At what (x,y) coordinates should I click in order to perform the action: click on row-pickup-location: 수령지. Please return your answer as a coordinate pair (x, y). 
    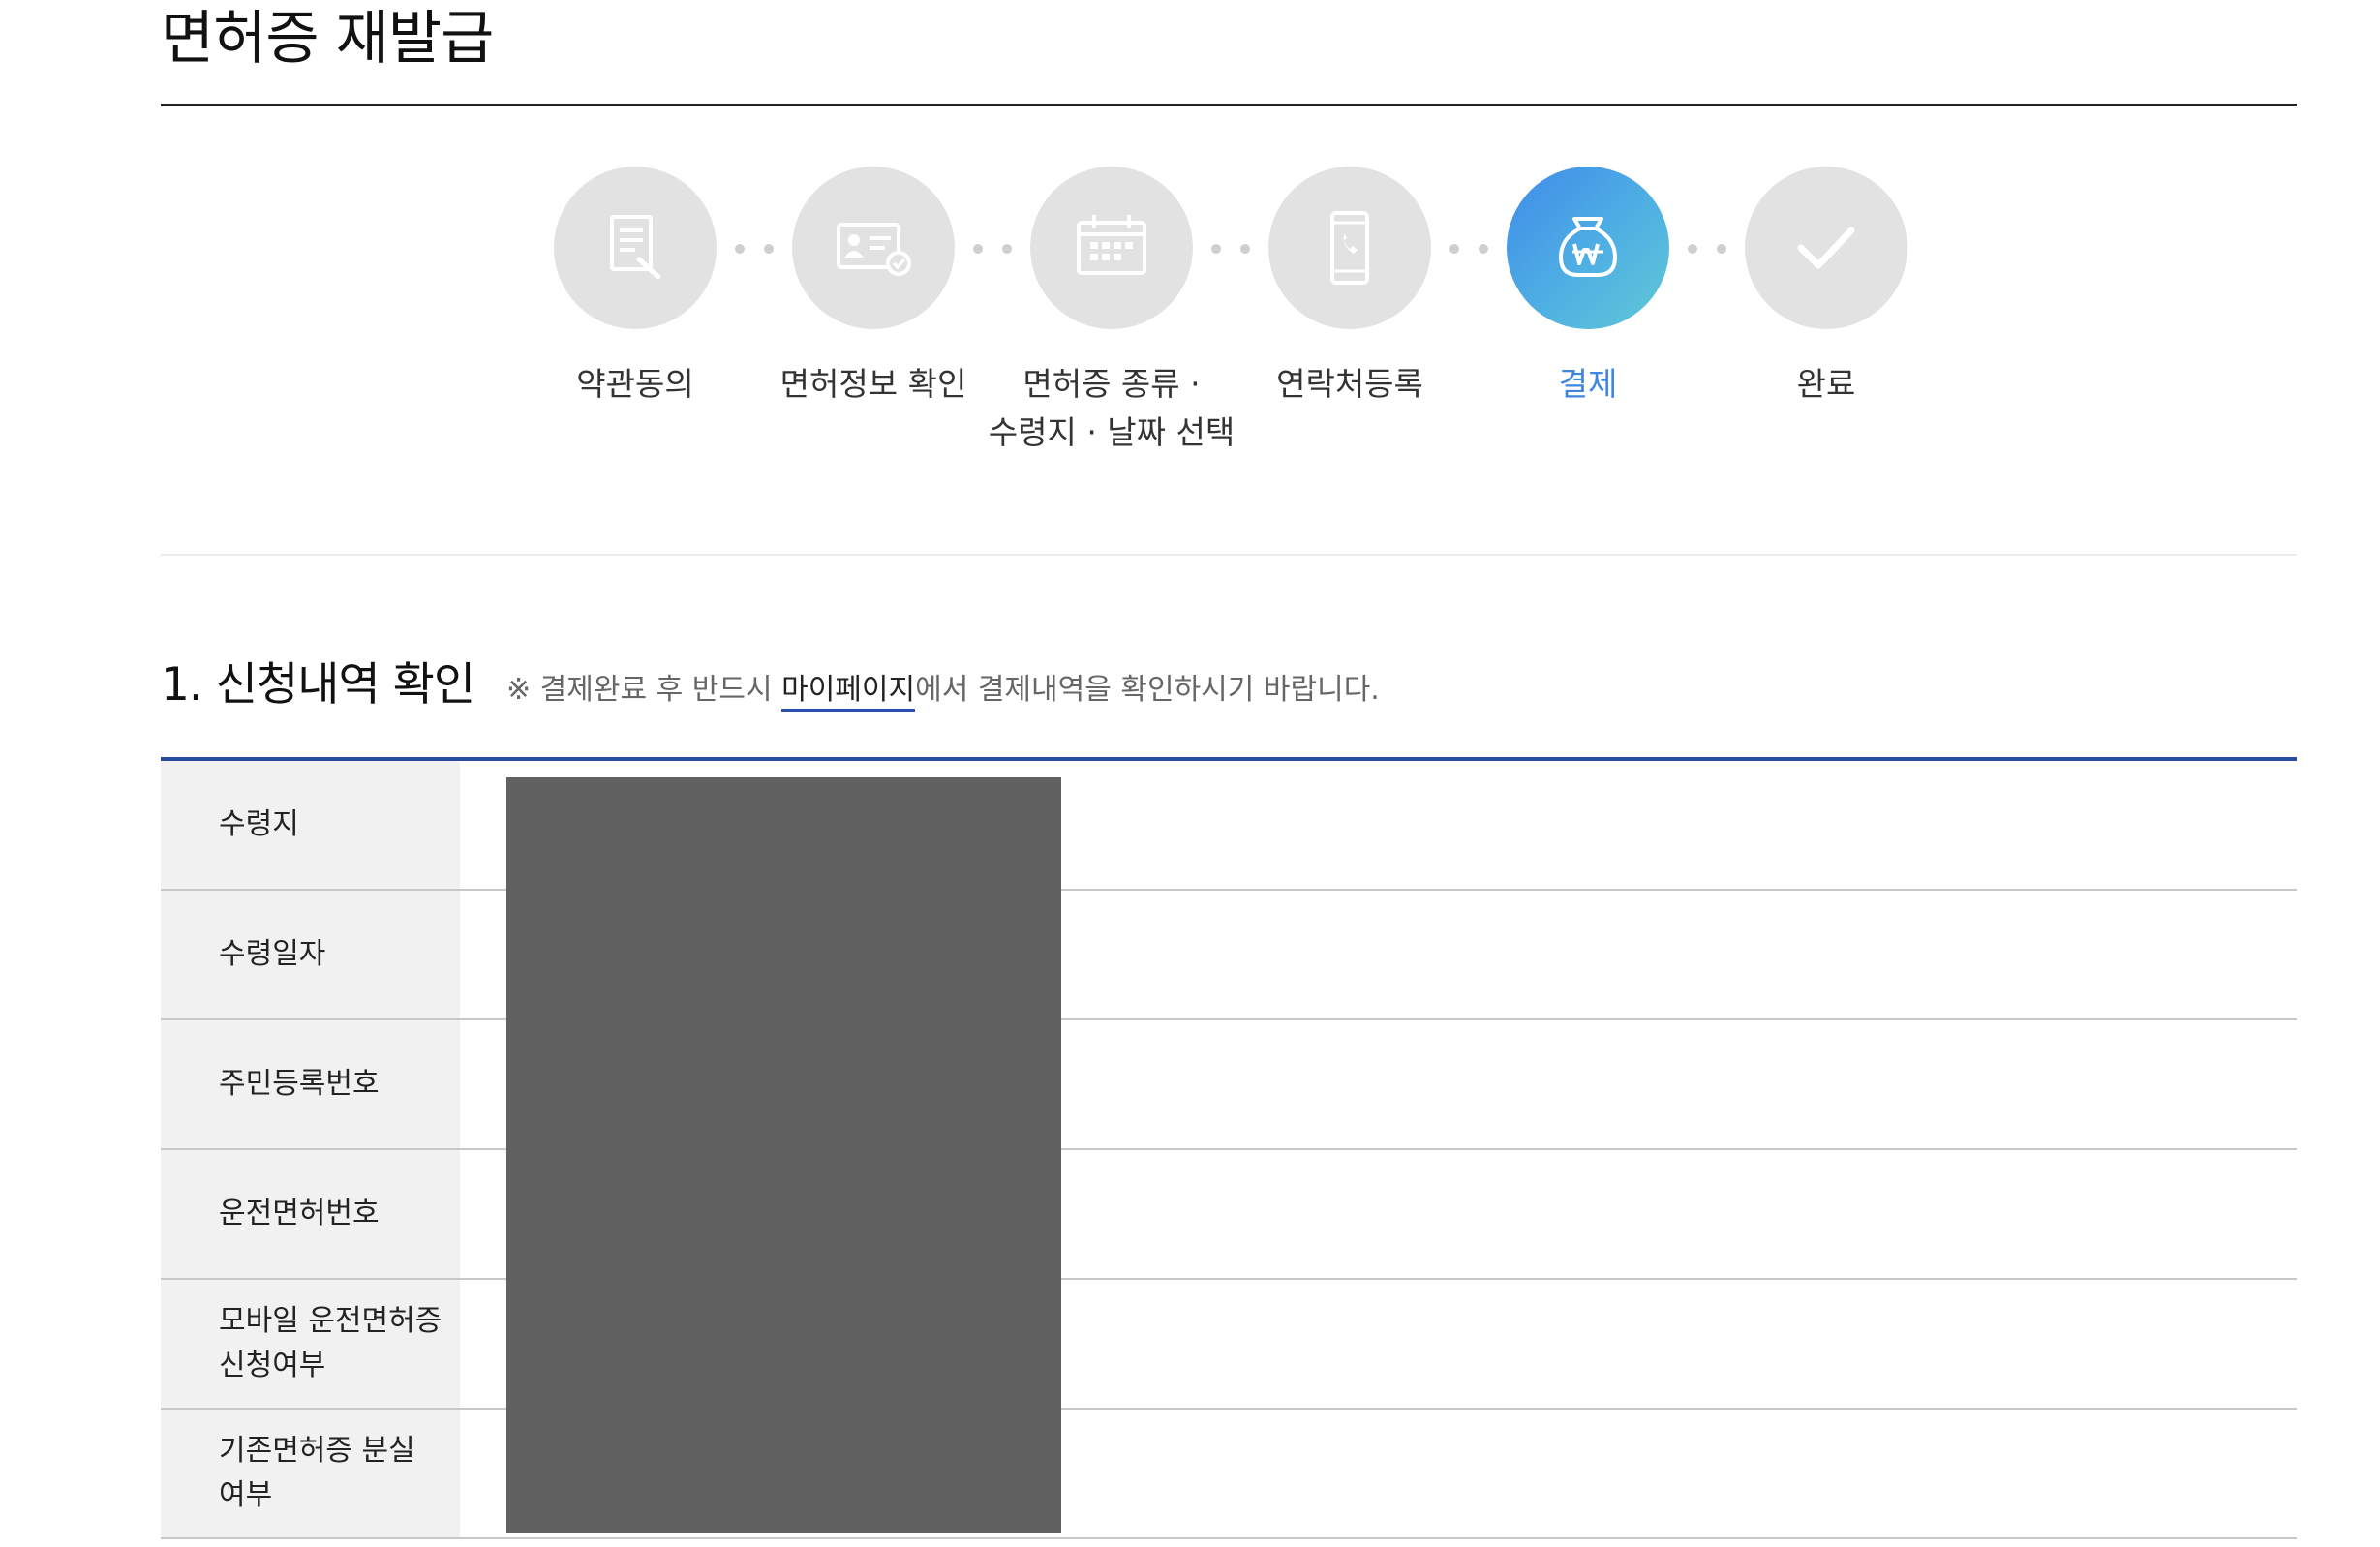
    Looking at the image, I should click on (1229, 826).